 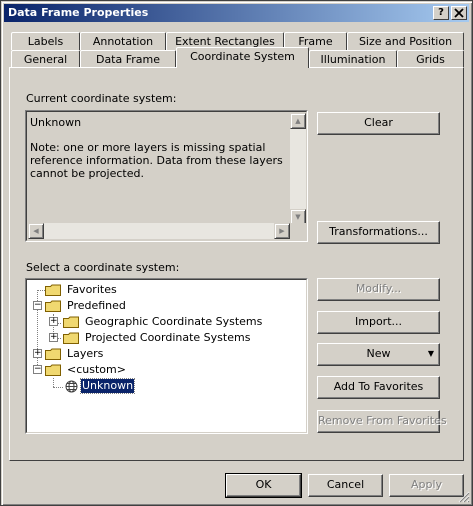 What do you see at coordinates (36, 231) in the screenshot?
I see `scroll-left-button: ◀` at bounding box center [36, 231].